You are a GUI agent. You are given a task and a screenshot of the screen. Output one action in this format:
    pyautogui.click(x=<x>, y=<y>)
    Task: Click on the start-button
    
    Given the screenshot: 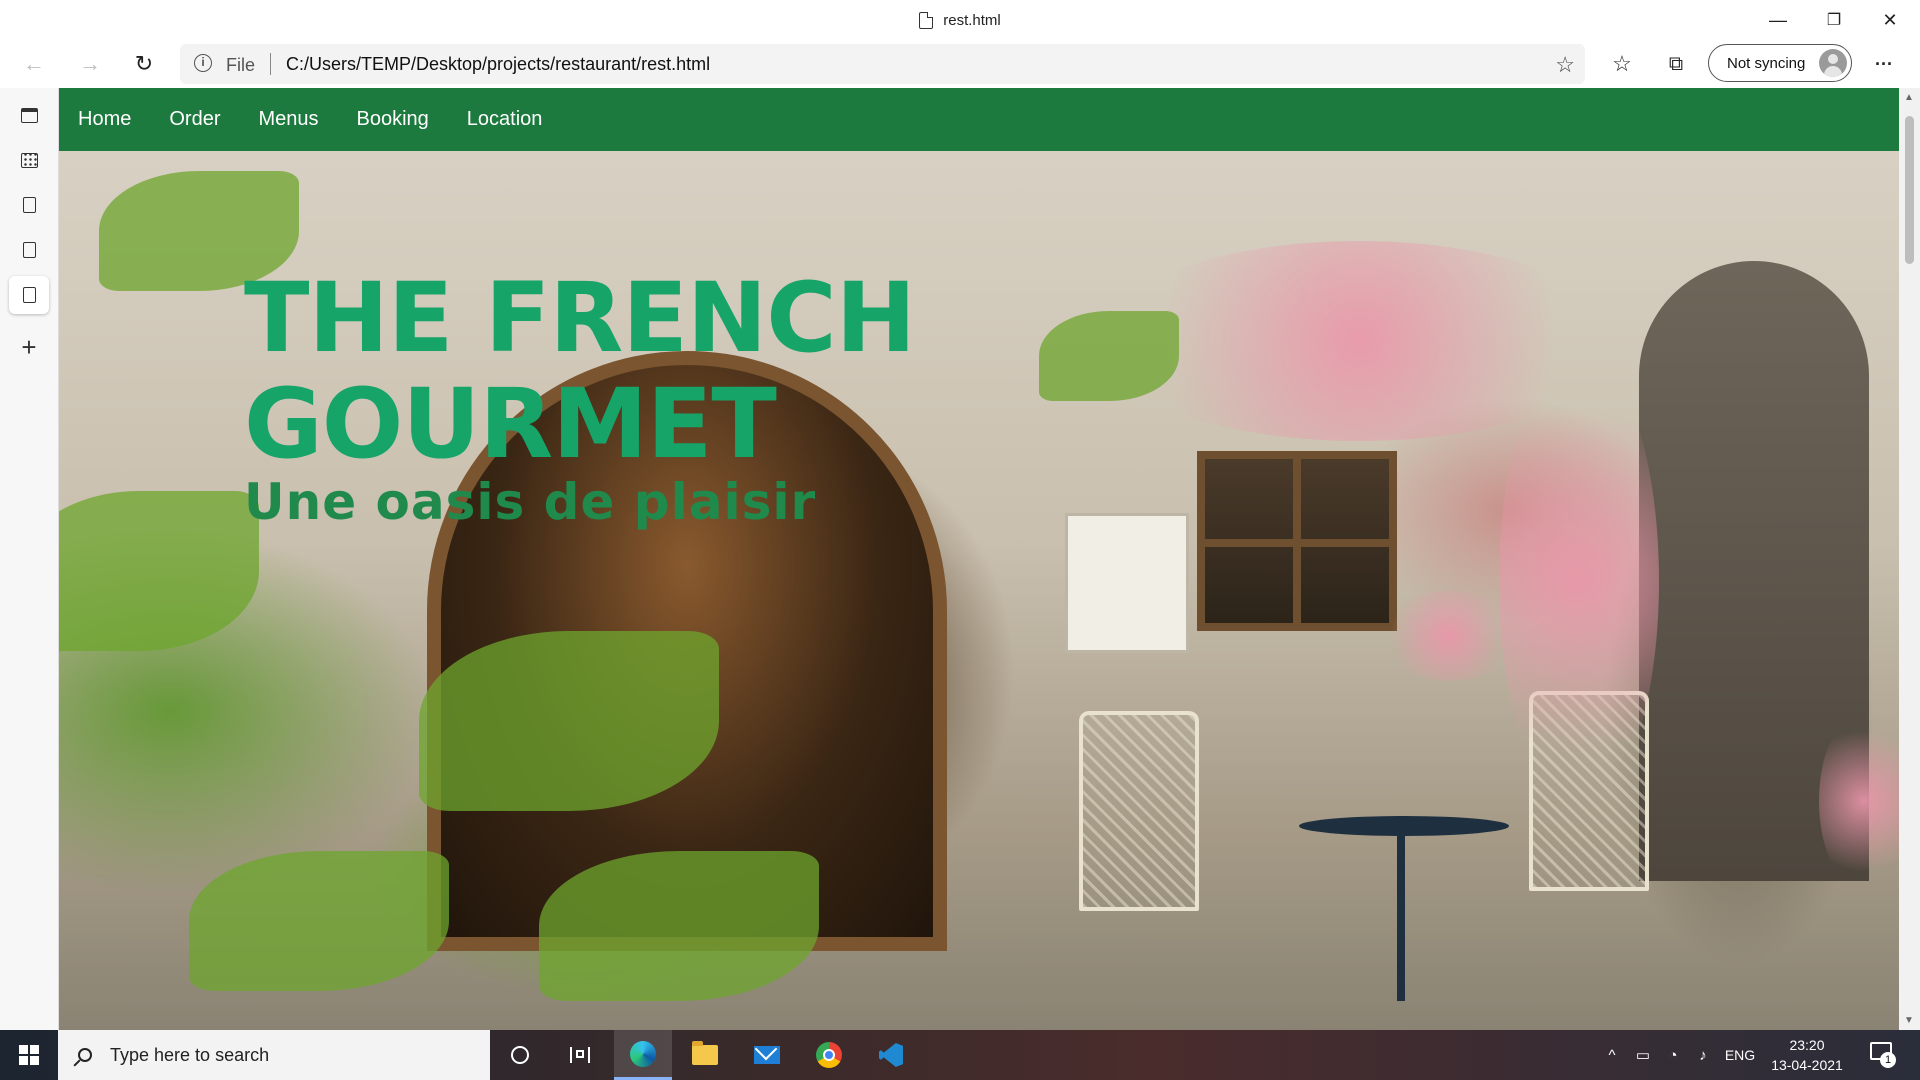 What is the action you would take?
    pyautogui.click(x=29, y=1055)
    